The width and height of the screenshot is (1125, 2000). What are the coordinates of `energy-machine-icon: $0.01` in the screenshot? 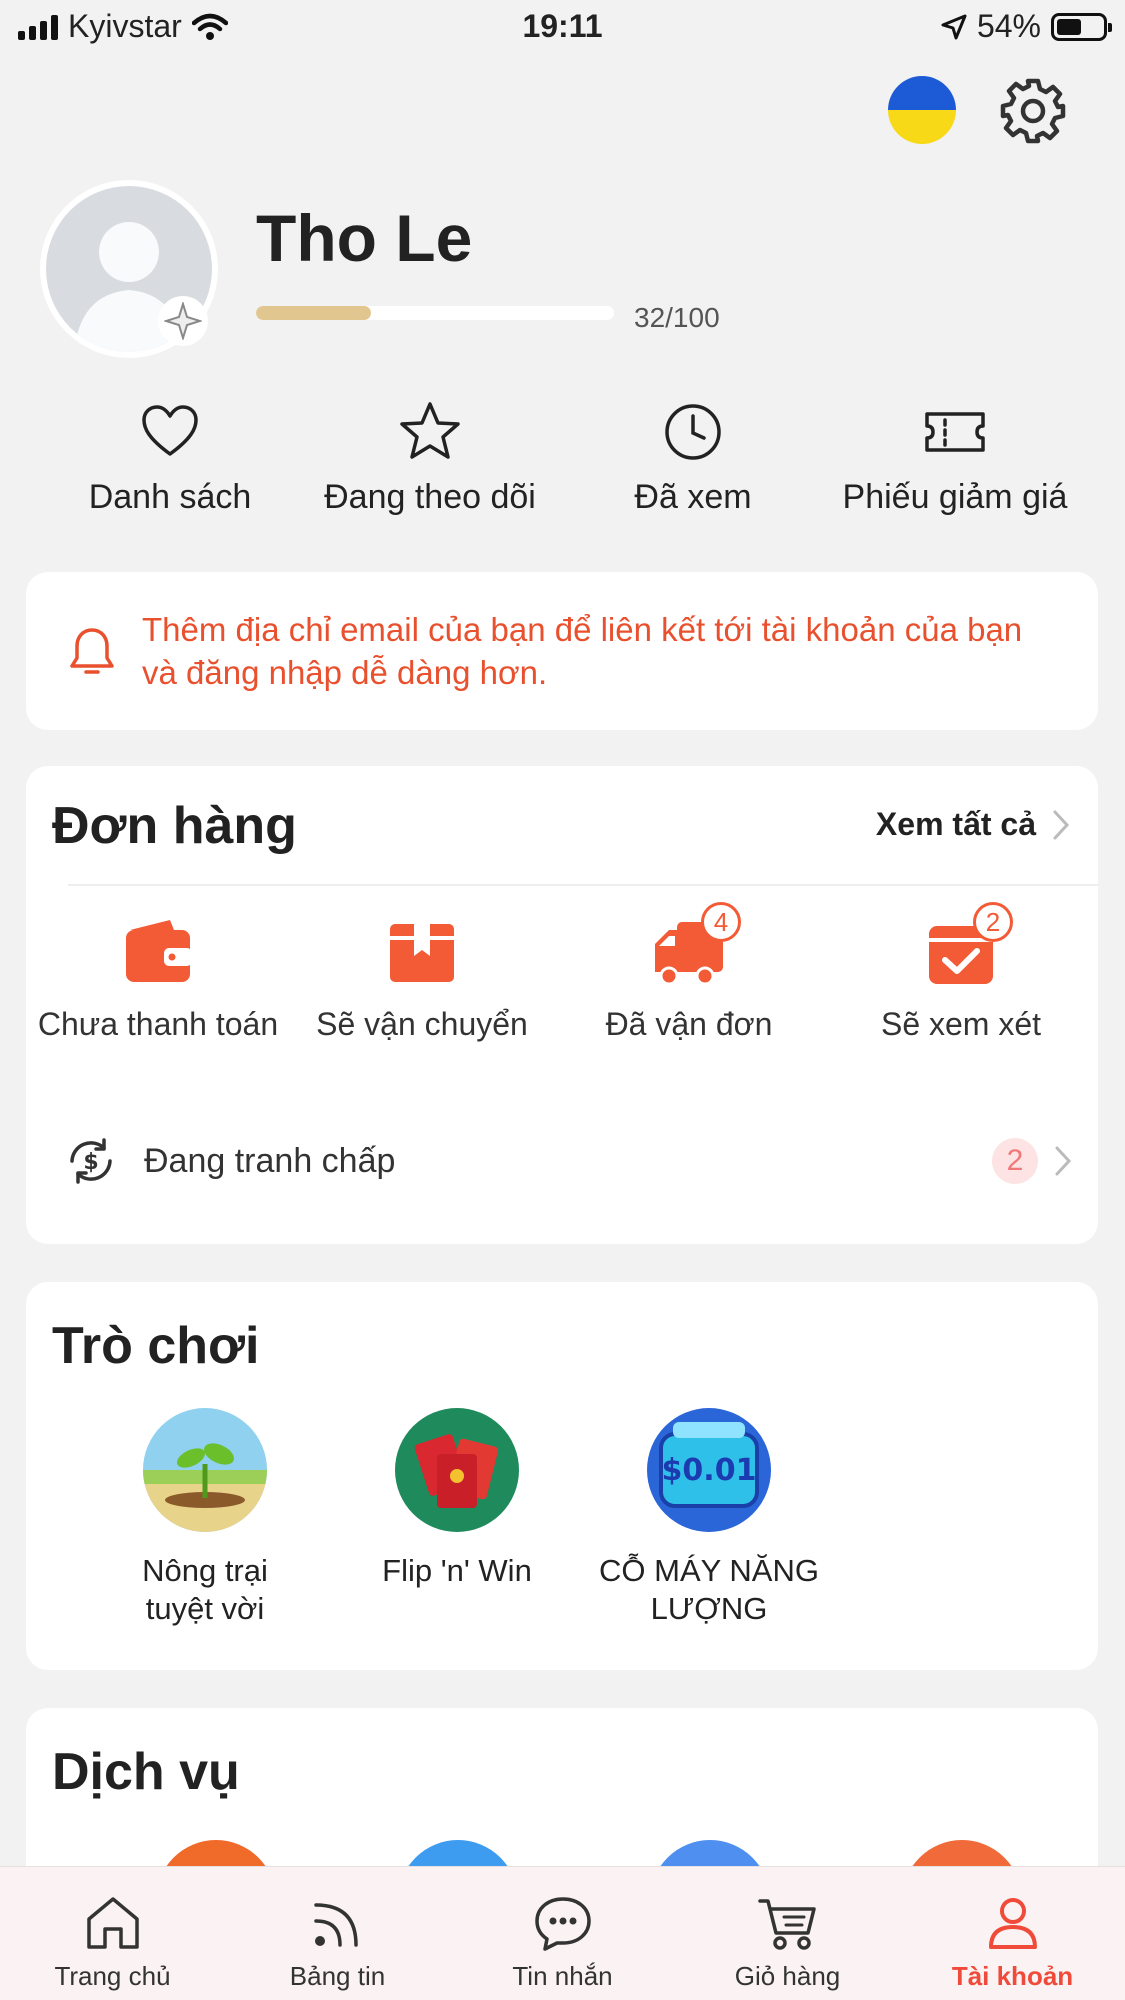 It's located at (709, 1470).